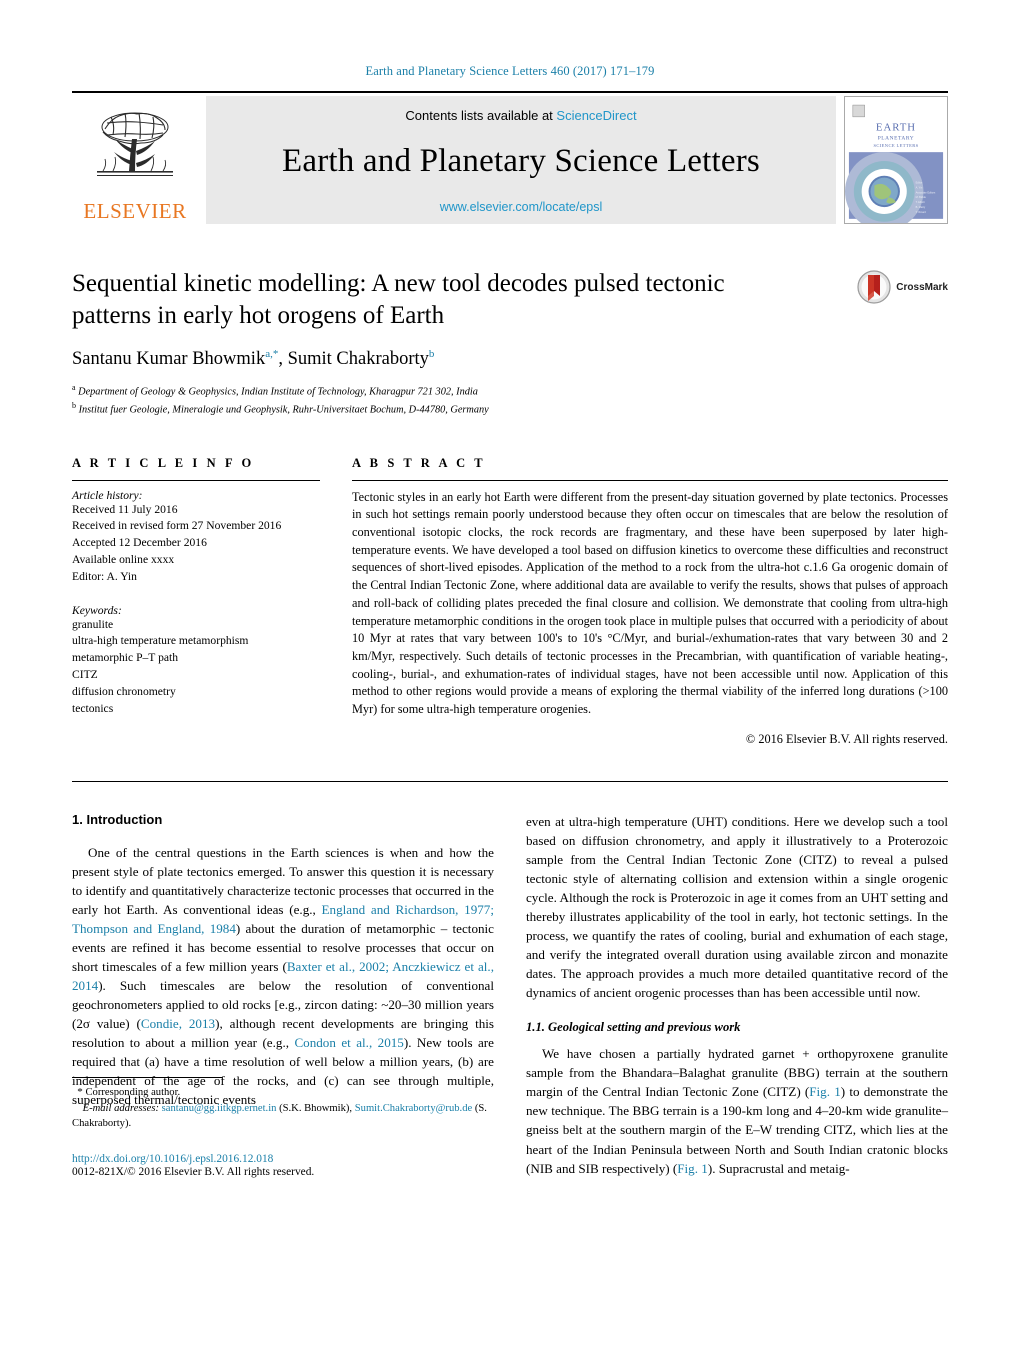 The width and height of the screenshot is (1020, 1351). Describe the element at coordinates (874, 287) in the screenshot. I see `crossmark-icon` at that location.